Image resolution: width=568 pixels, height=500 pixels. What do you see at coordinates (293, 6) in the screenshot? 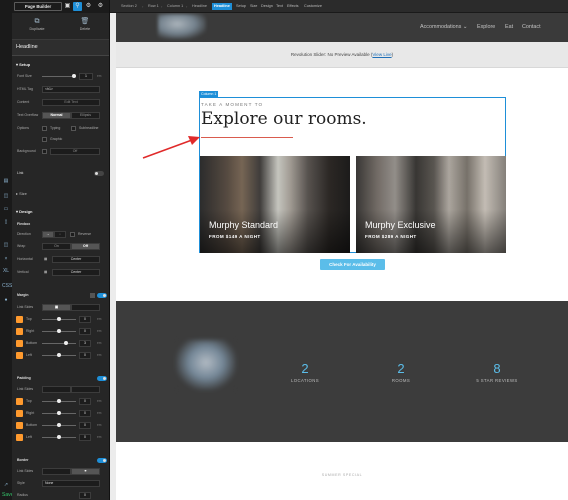
I see `tab-effects: Effects` at bounding box center [293, 6].